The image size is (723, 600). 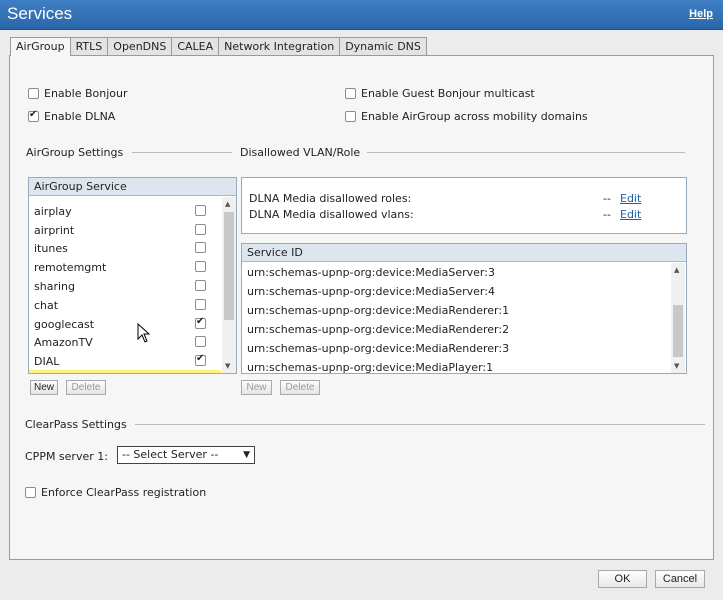 I want to click on selection-highlight, so click(x=125, y=371).